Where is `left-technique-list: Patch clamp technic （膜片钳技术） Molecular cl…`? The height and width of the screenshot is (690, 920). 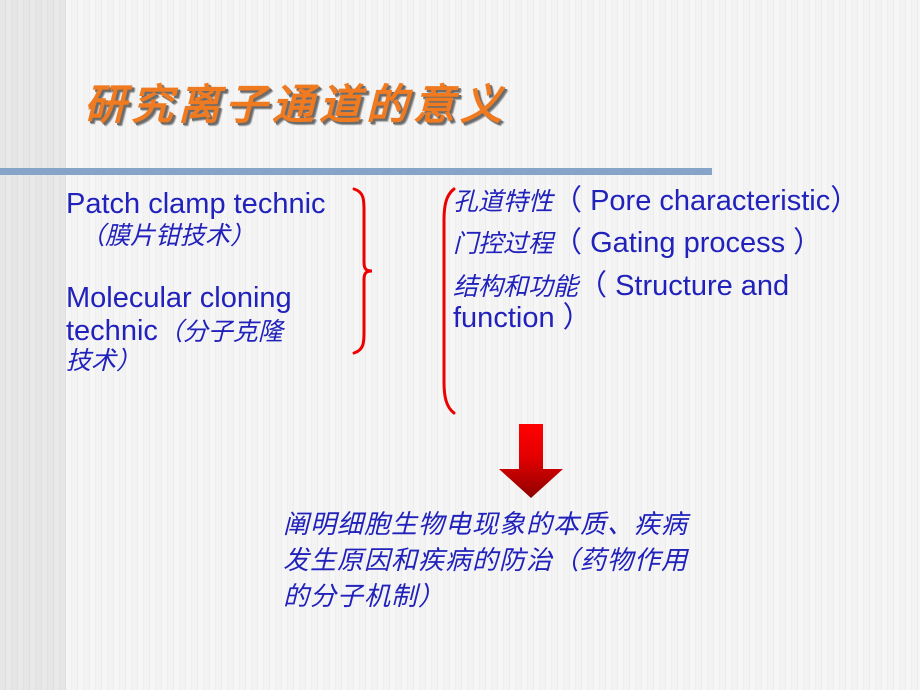 left-technique-list: Patch clamp technic （膜片钳技术） Molecular cl… is located at coordinates (216, 281).